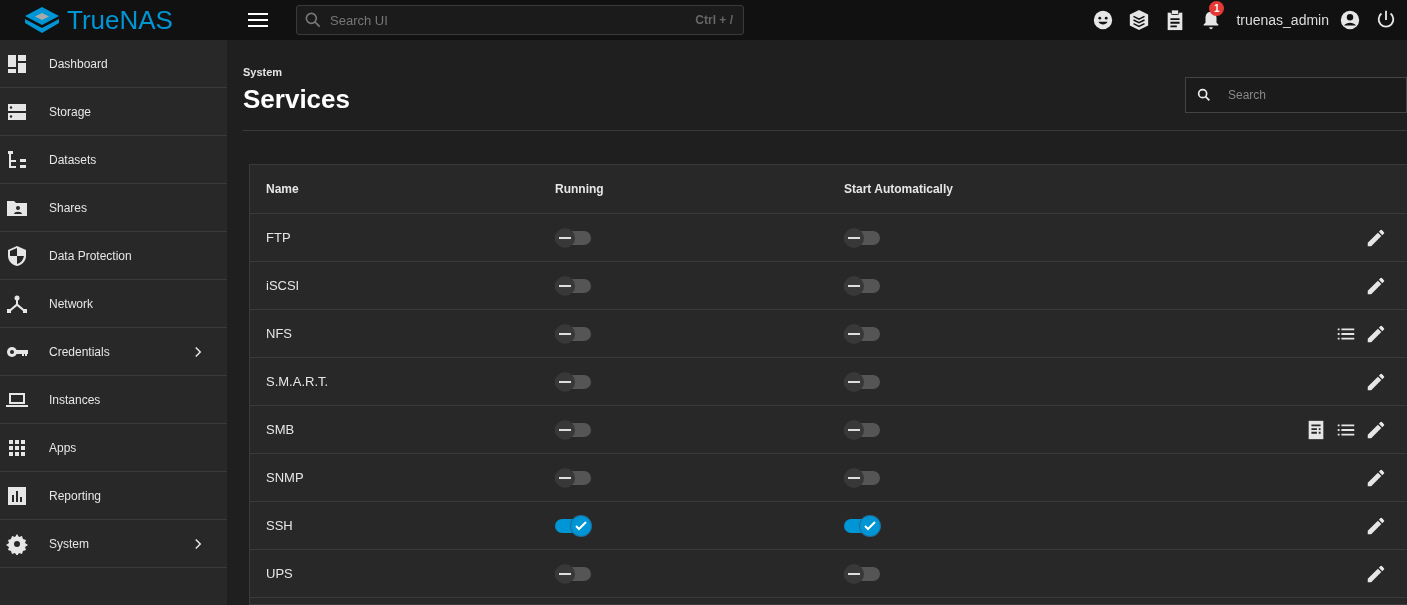  Describe the element at coordinates (1103, 20) in the screenshot. I see `smiley-icon` at that location.